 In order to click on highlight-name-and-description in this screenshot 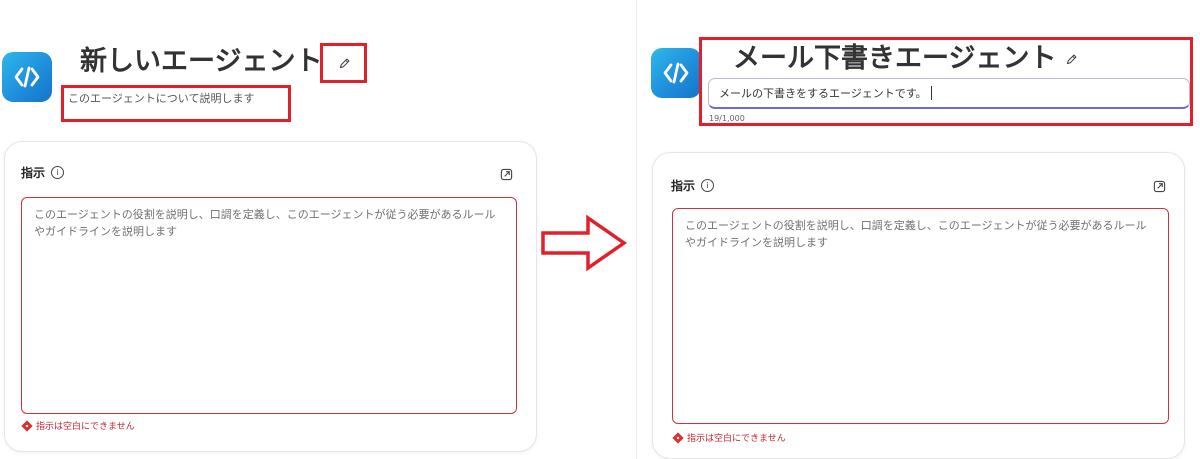, I will do `click(946, 81)`.